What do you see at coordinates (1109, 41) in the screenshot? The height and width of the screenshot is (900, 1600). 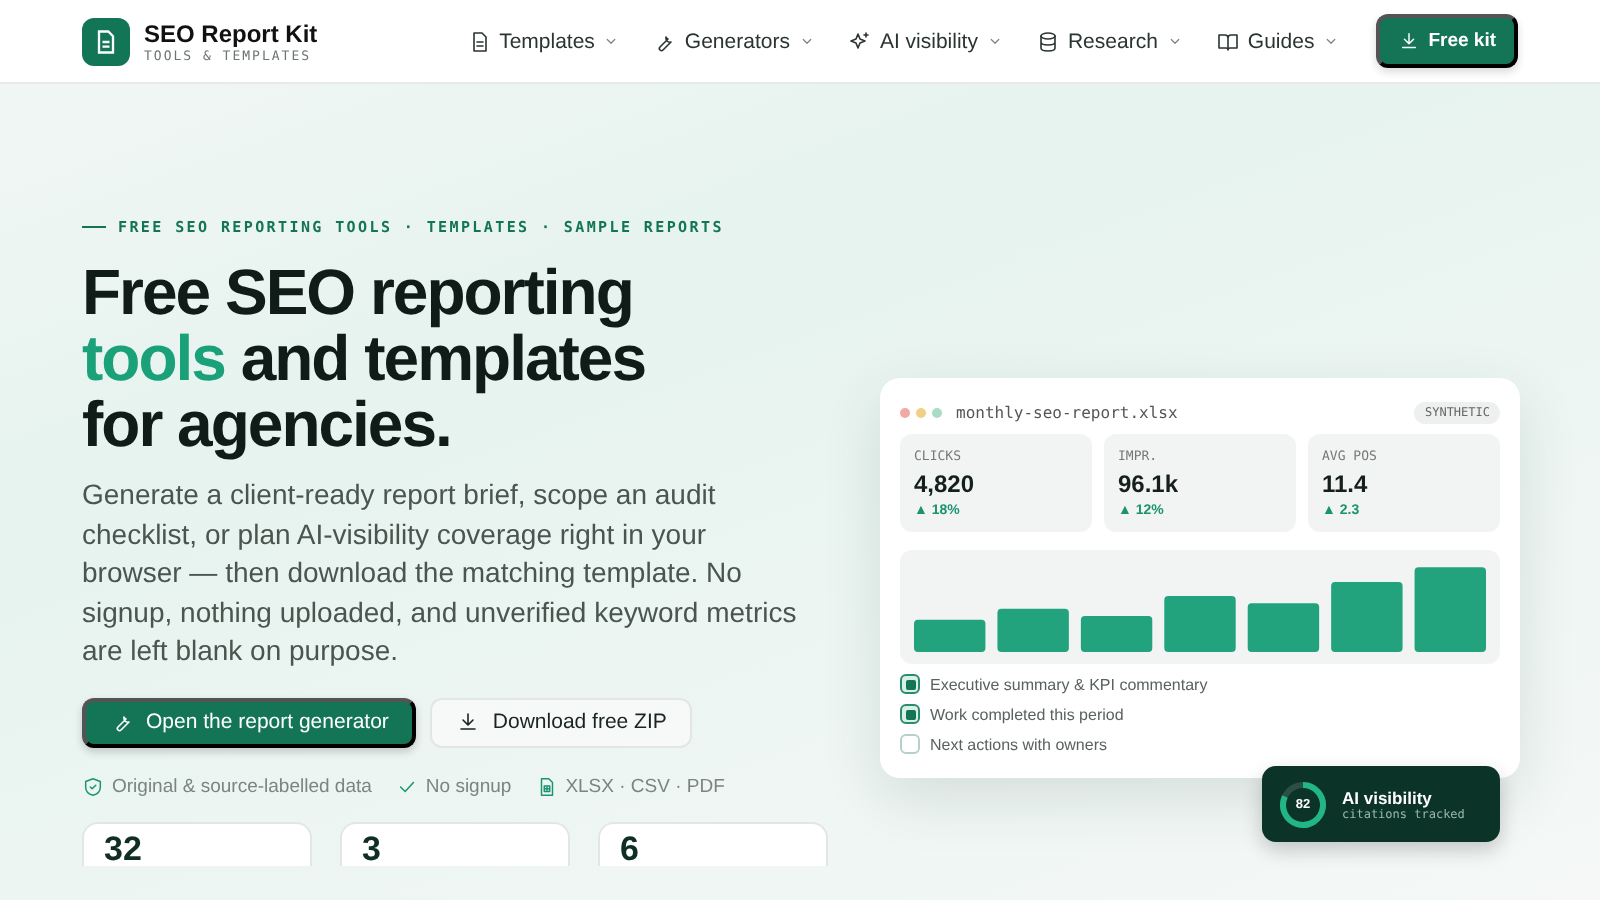 I see `nav-menu-item: Research` at bounding box center [1109, 41].